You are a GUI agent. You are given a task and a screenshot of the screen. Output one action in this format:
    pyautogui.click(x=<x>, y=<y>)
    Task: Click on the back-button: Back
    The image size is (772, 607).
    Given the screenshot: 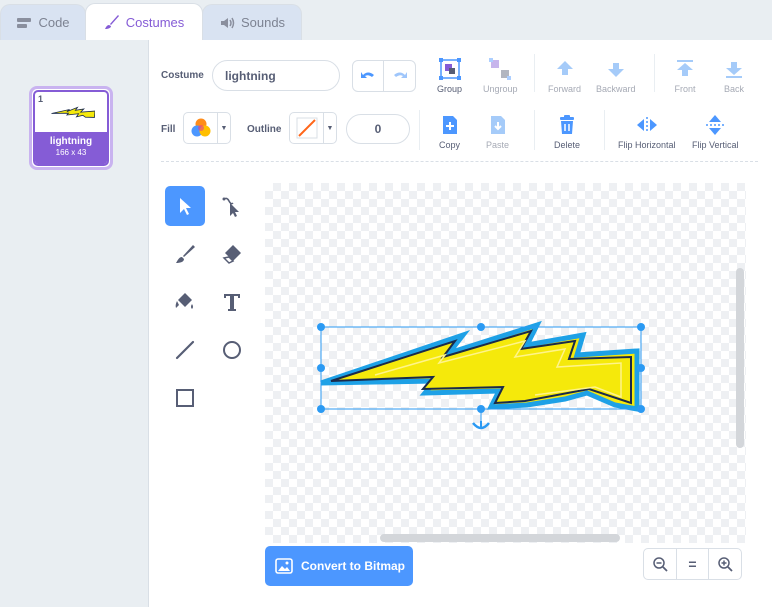 What is the action you would take?
    pyautogui.click(x=734, y=75)
    